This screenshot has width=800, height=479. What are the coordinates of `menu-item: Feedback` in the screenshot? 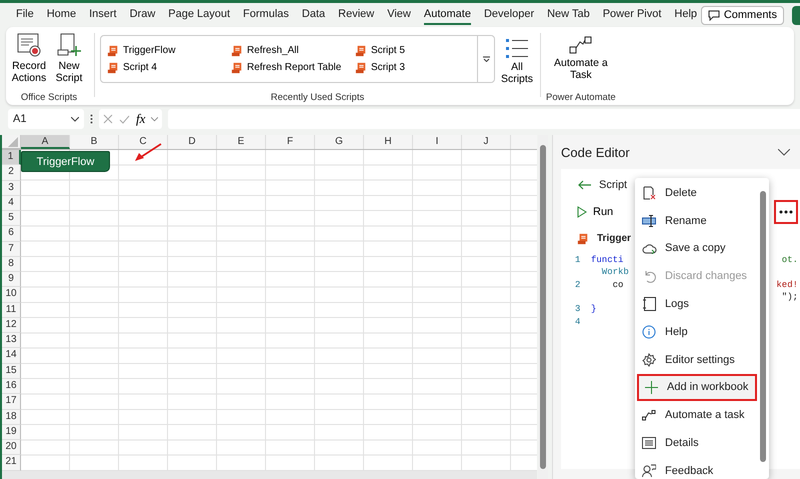 It's located at (695, 467).